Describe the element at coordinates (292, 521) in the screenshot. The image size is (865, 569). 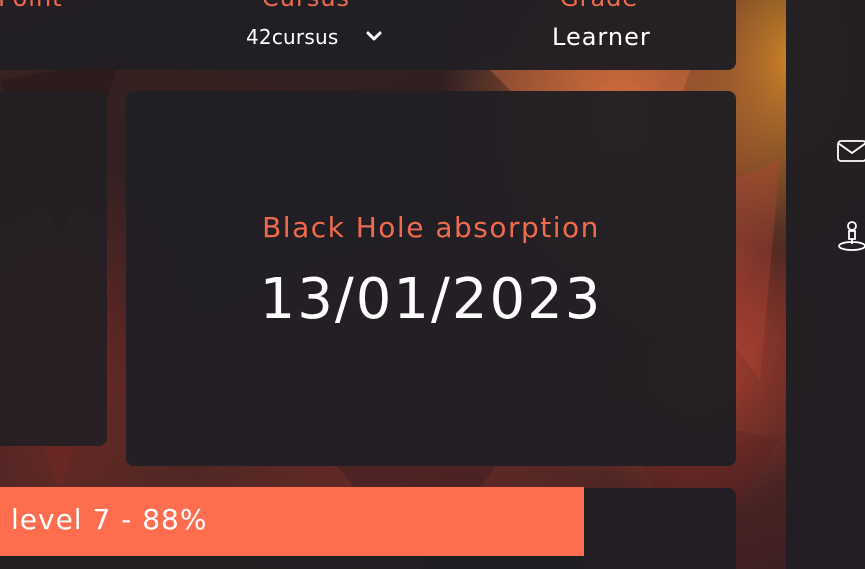
I see `level-progress-bar: level 7 - 88%` at that location.